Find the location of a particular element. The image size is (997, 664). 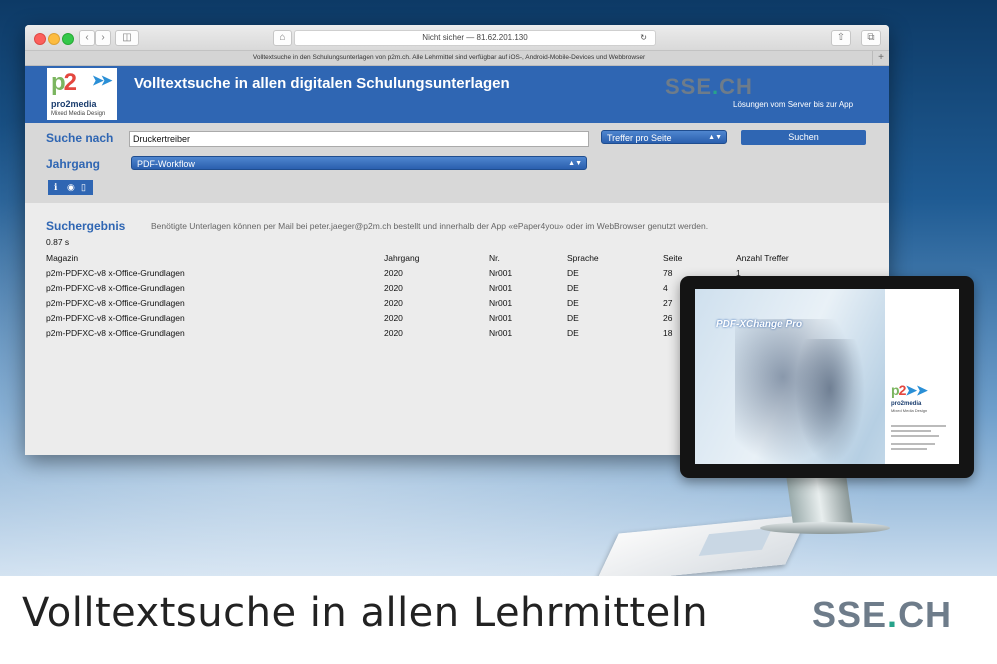

minimize-window-button is located at coordinates (54, 39).